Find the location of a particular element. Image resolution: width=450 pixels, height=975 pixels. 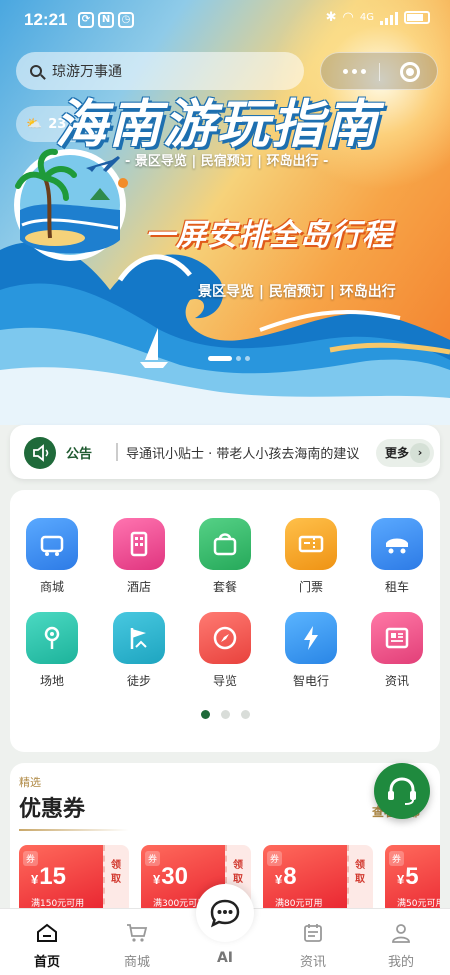

car-icon is located at coordinates (397, 544).